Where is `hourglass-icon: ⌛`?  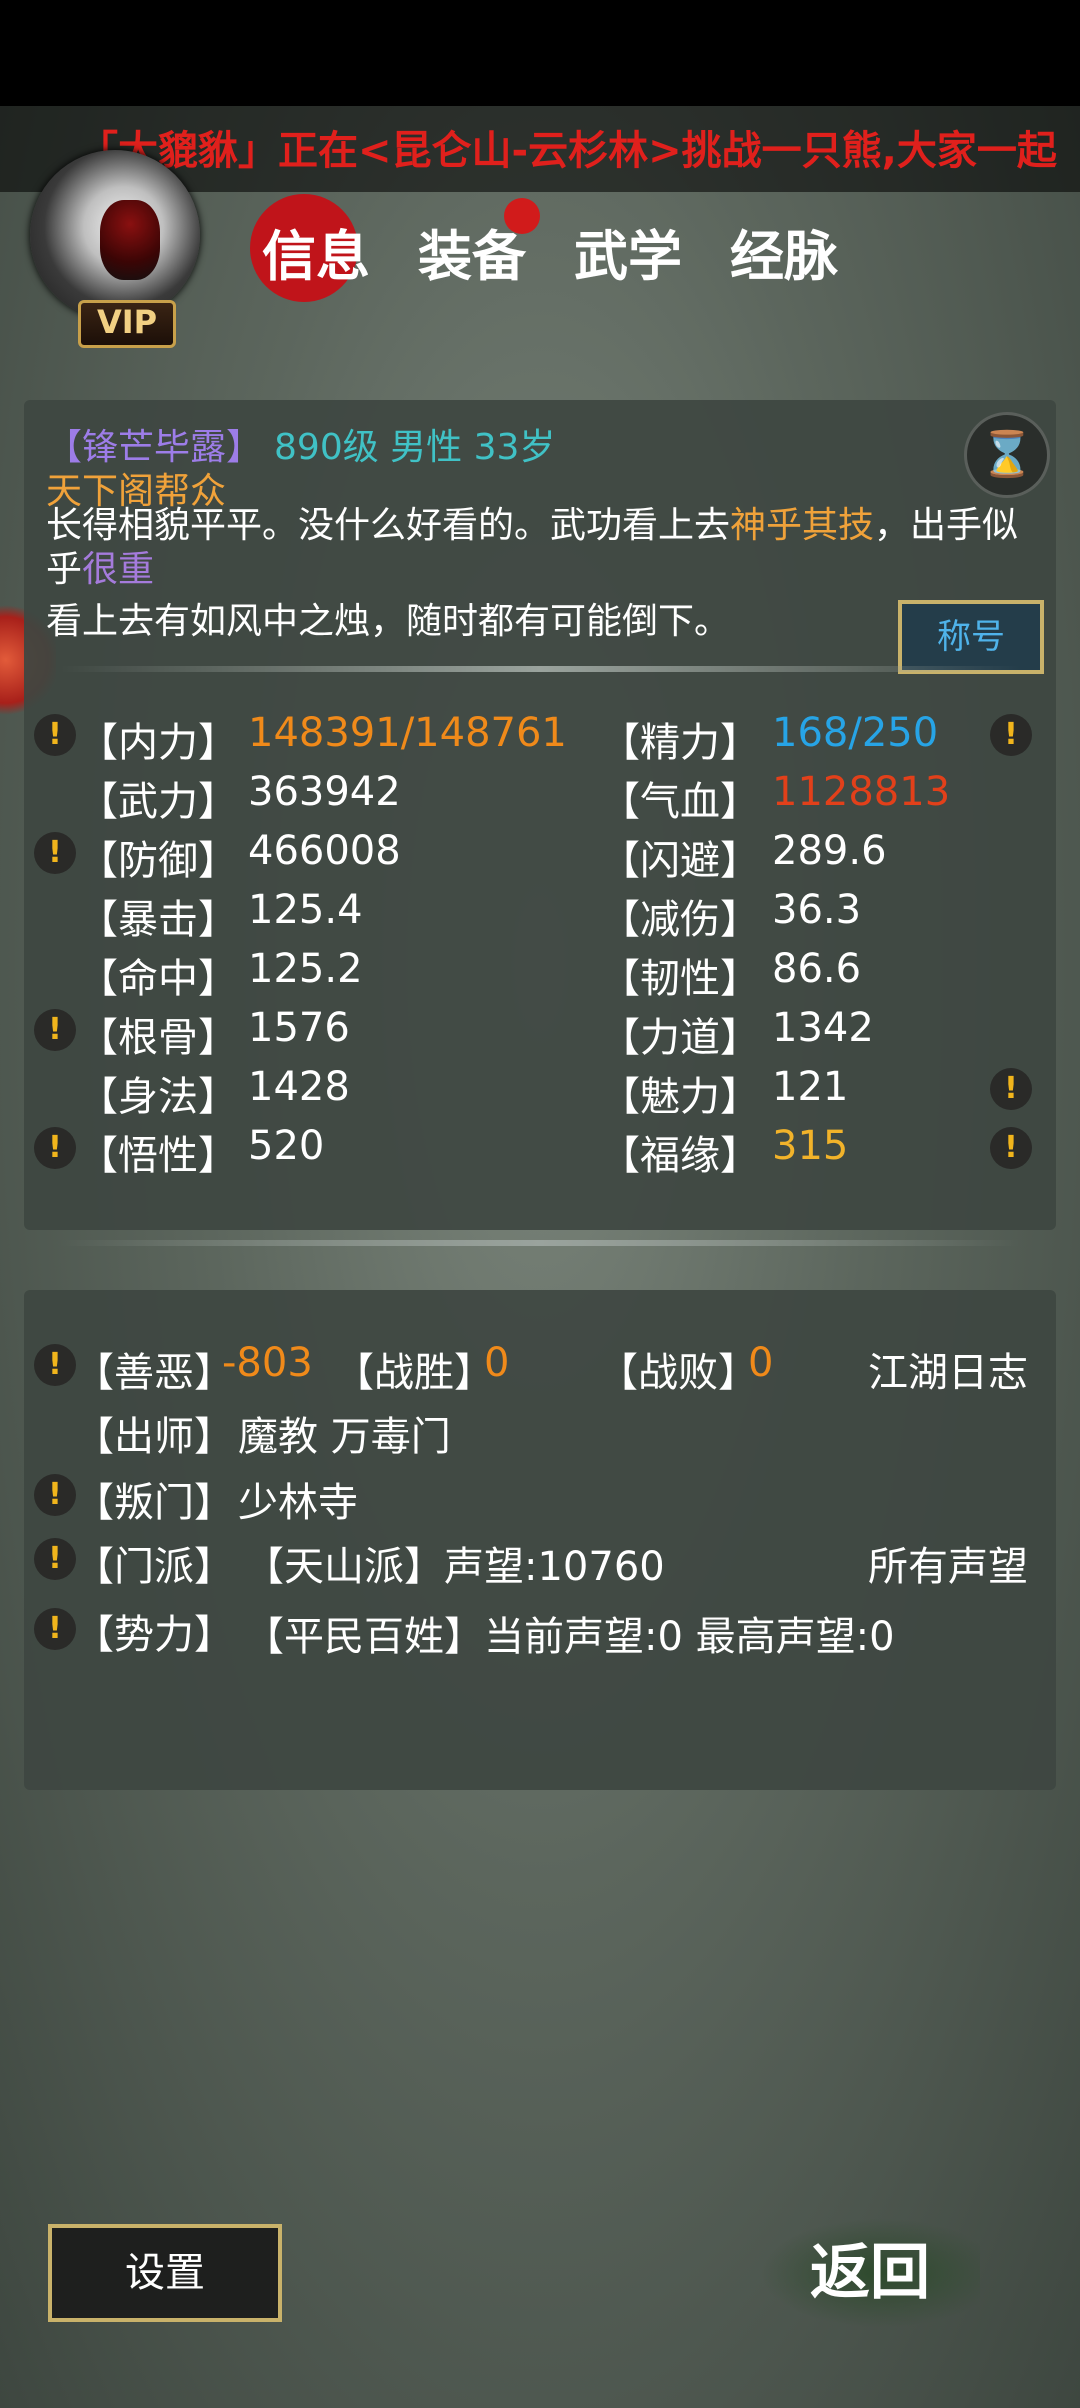
hourglass-icon: ⌛ is located at coordinates (1007, 455).